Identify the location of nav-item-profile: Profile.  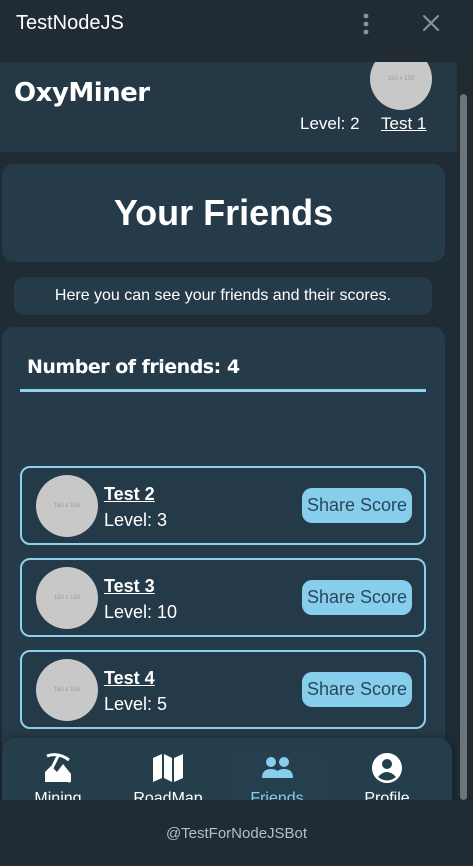
(387, 776).